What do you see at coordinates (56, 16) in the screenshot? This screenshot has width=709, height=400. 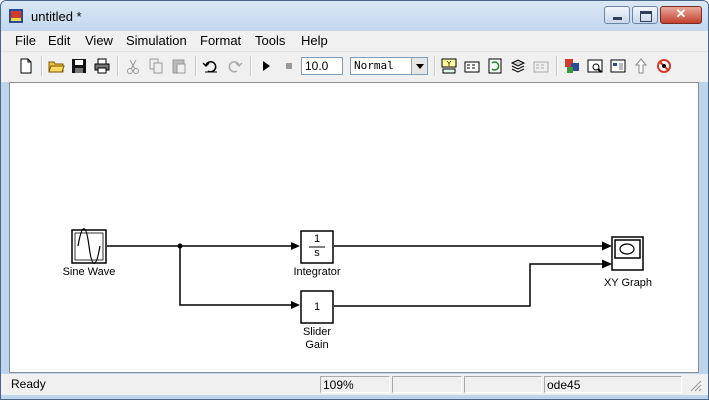 I see `window-title: untitled *` at bounding box center [56, 16].